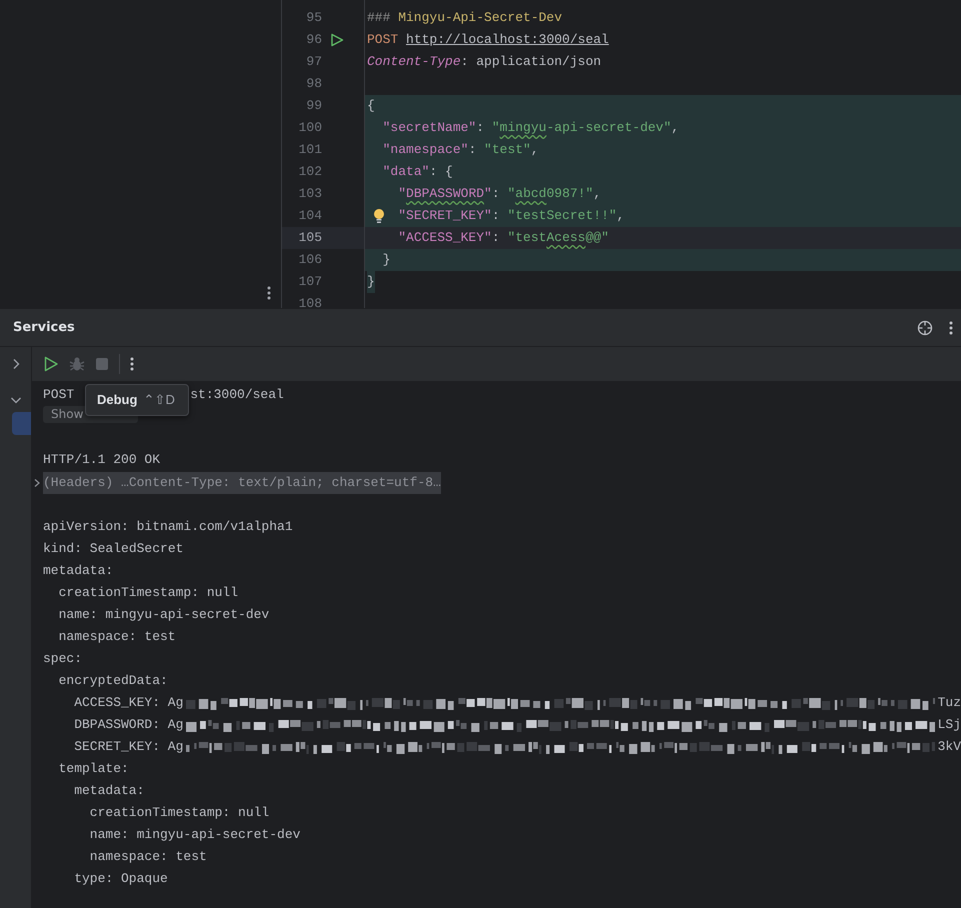 The width and height of the screenshot is (961, 908). I want to click on code-line: ### Mingyu-Api-Secret-Dev, so click(464, 17).